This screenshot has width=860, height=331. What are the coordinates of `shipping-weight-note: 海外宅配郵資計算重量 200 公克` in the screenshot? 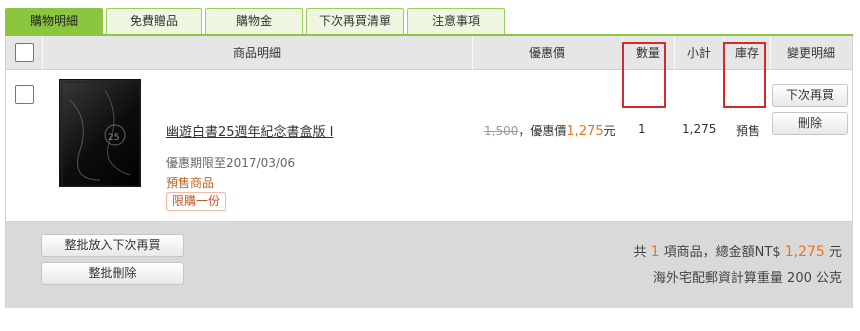 It's located at (747, 278).